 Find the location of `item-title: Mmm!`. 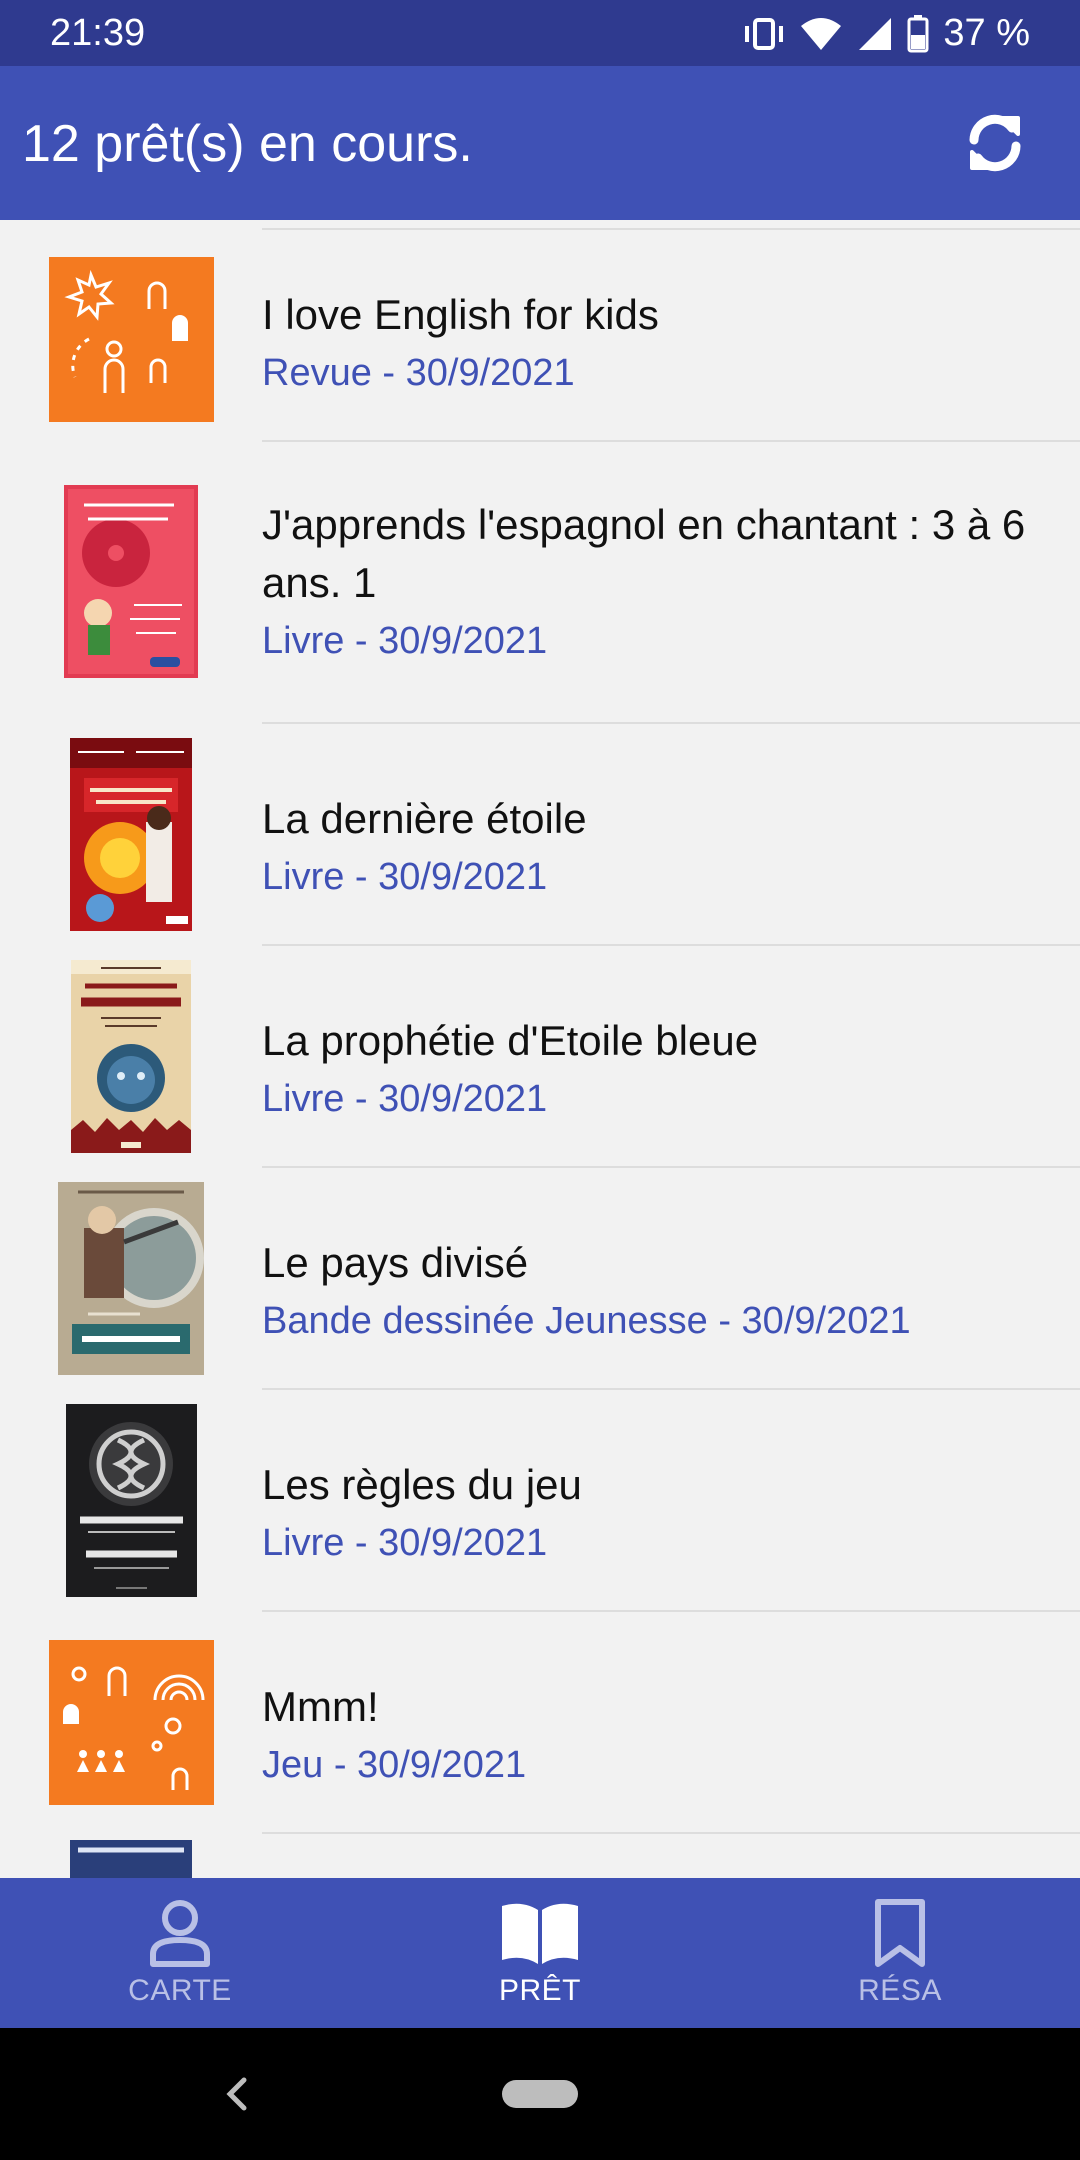

item-title: Mmm! is located at coordinates (320, 1706).